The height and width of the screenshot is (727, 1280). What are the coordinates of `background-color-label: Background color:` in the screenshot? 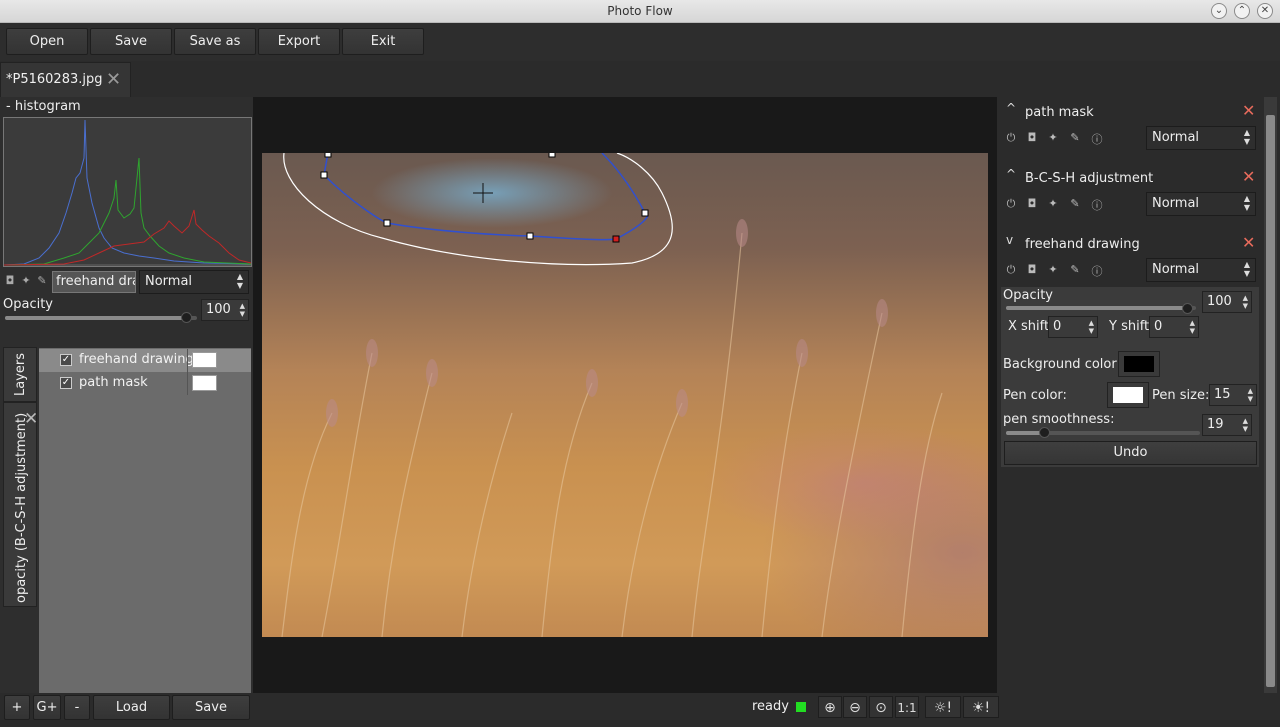 It's located at (1062, 364).